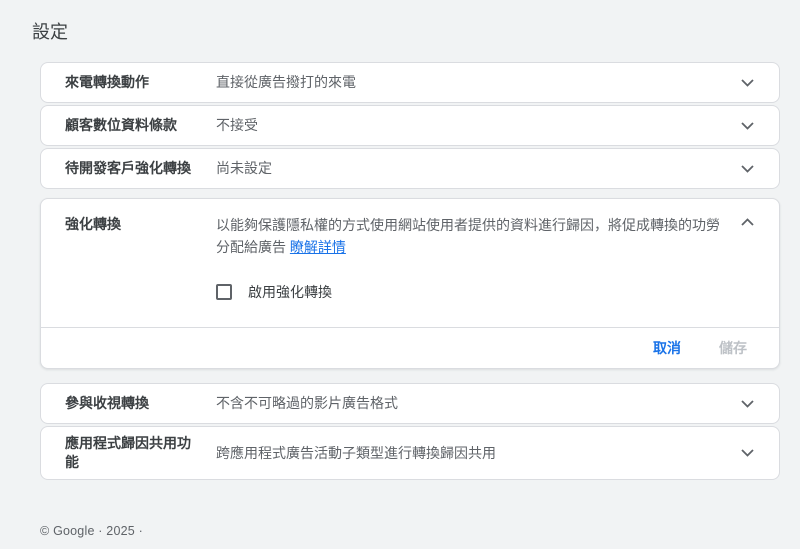  What do you see at coordinates (410, 403) in the screenshot?
I see `panel-engaged-view-conversions: 參與收視轉換 不含不可略過的影片廣告格式` at bounding box center [410, 403].